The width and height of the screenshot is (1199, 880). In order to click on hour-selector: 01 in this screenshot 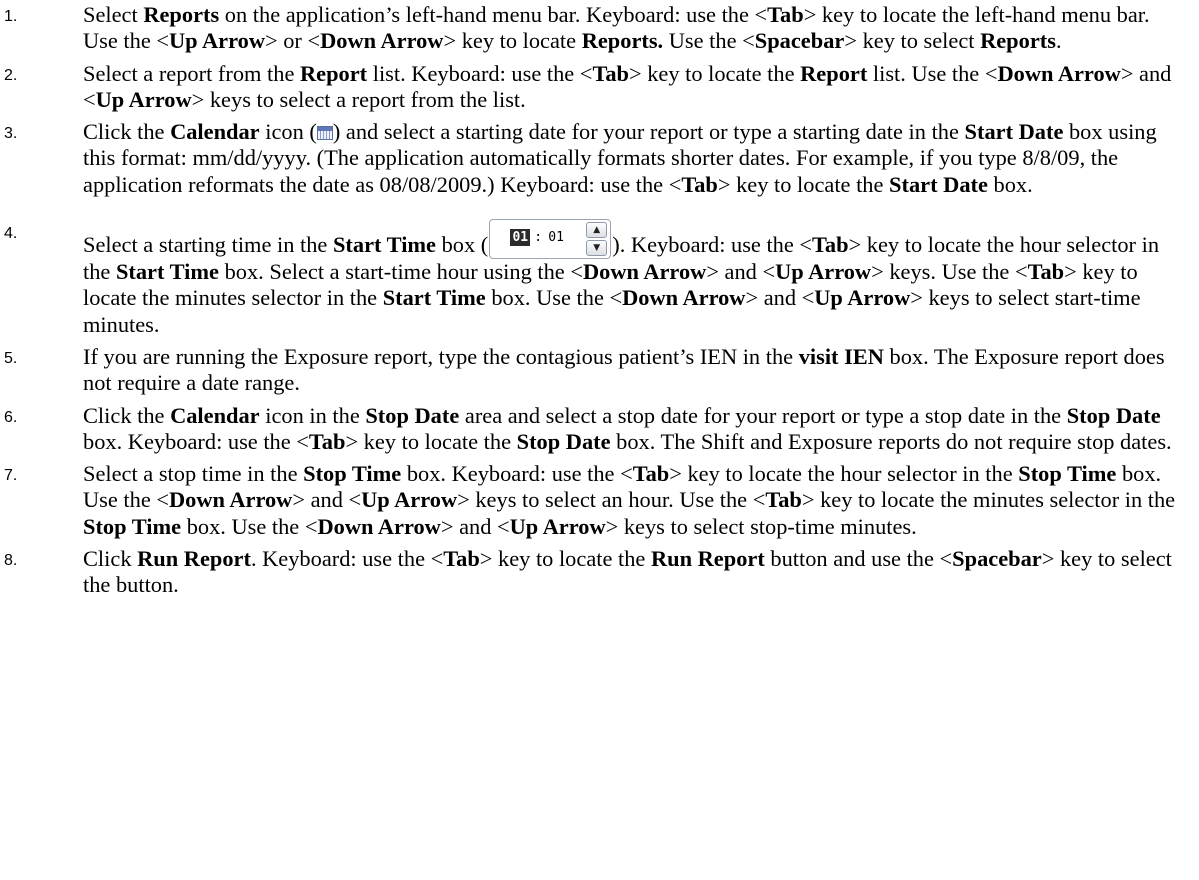, I will do `click(520, 238)`.